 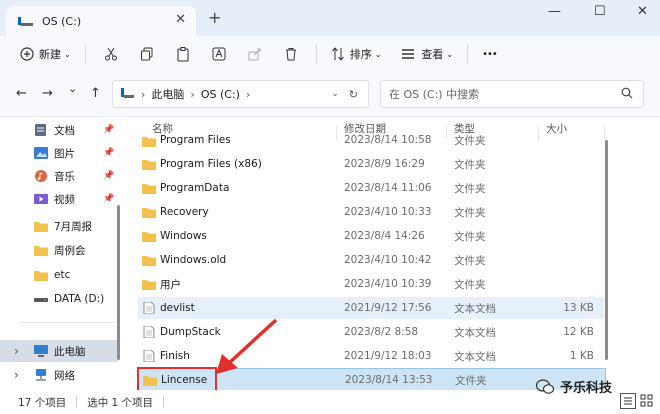 What do you see at coordinates (384, 164) in the screenshot?
I see `file-date: 2023/8/9 16:29` at bounding box center [384, 164].